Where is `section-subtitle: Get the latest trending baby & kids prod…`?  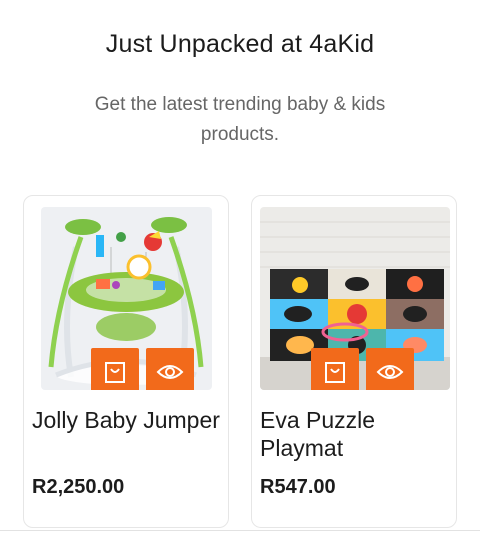 section-subtitle: Get the latest trending baby & kids prod… is located at coordinates (240, 119).